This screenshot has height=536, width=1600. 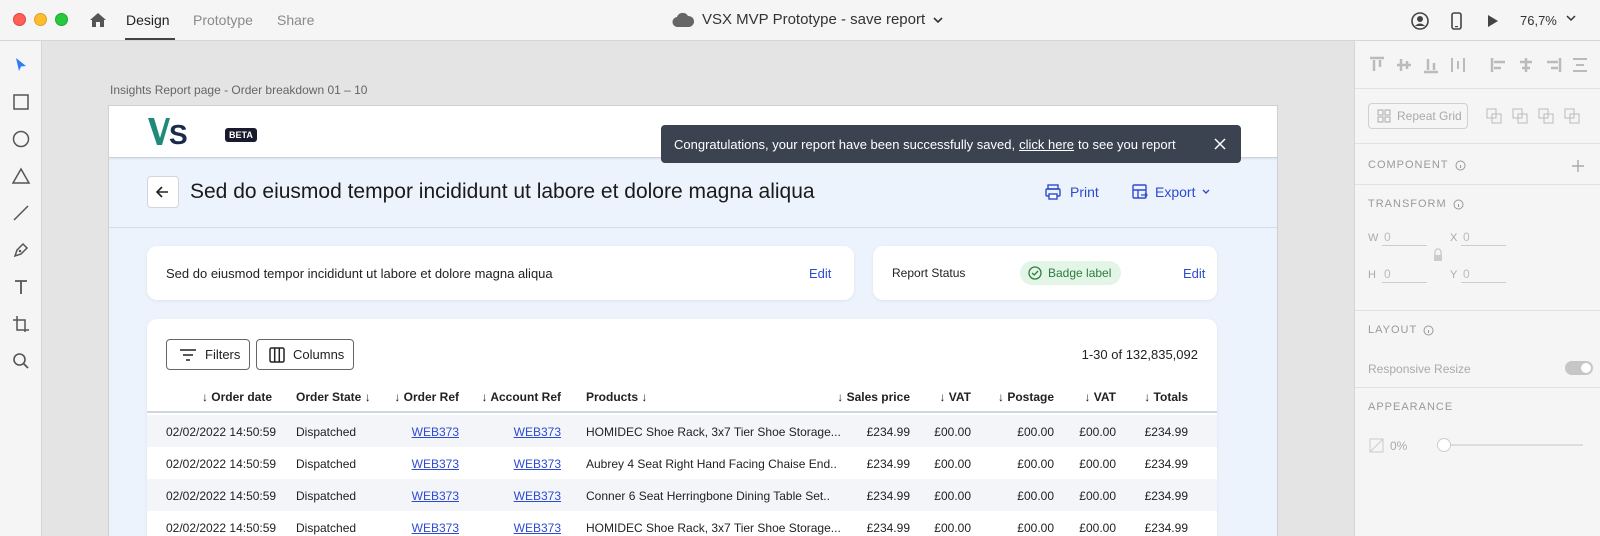 I want to click on column-header-vat-2: ↓ VAT, so click(x=1100, y=397).